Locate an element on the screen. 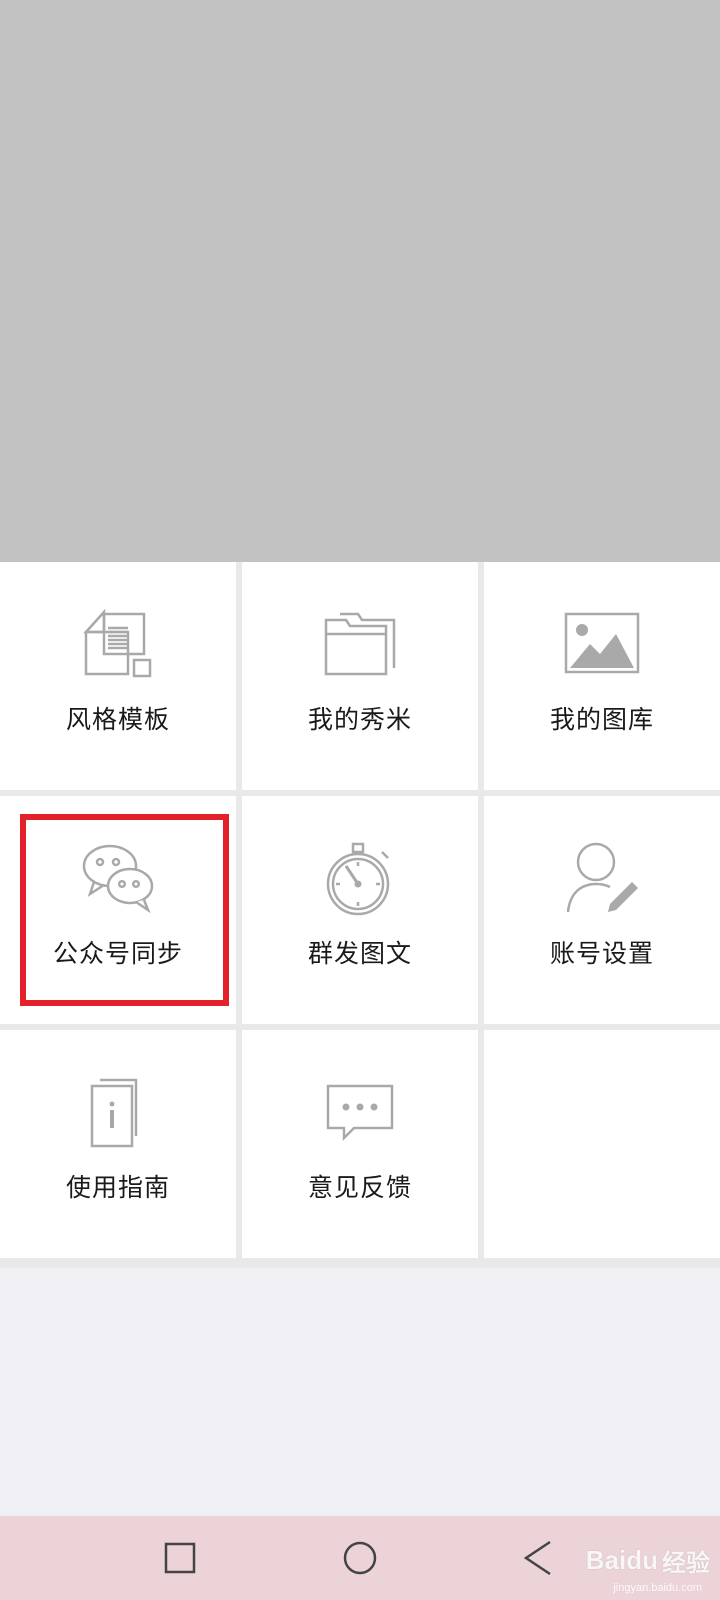 This screenshot has height=1600, width=720. menu-item-wechat-sync: 公众号同步 is located at coordinates (118, 910).